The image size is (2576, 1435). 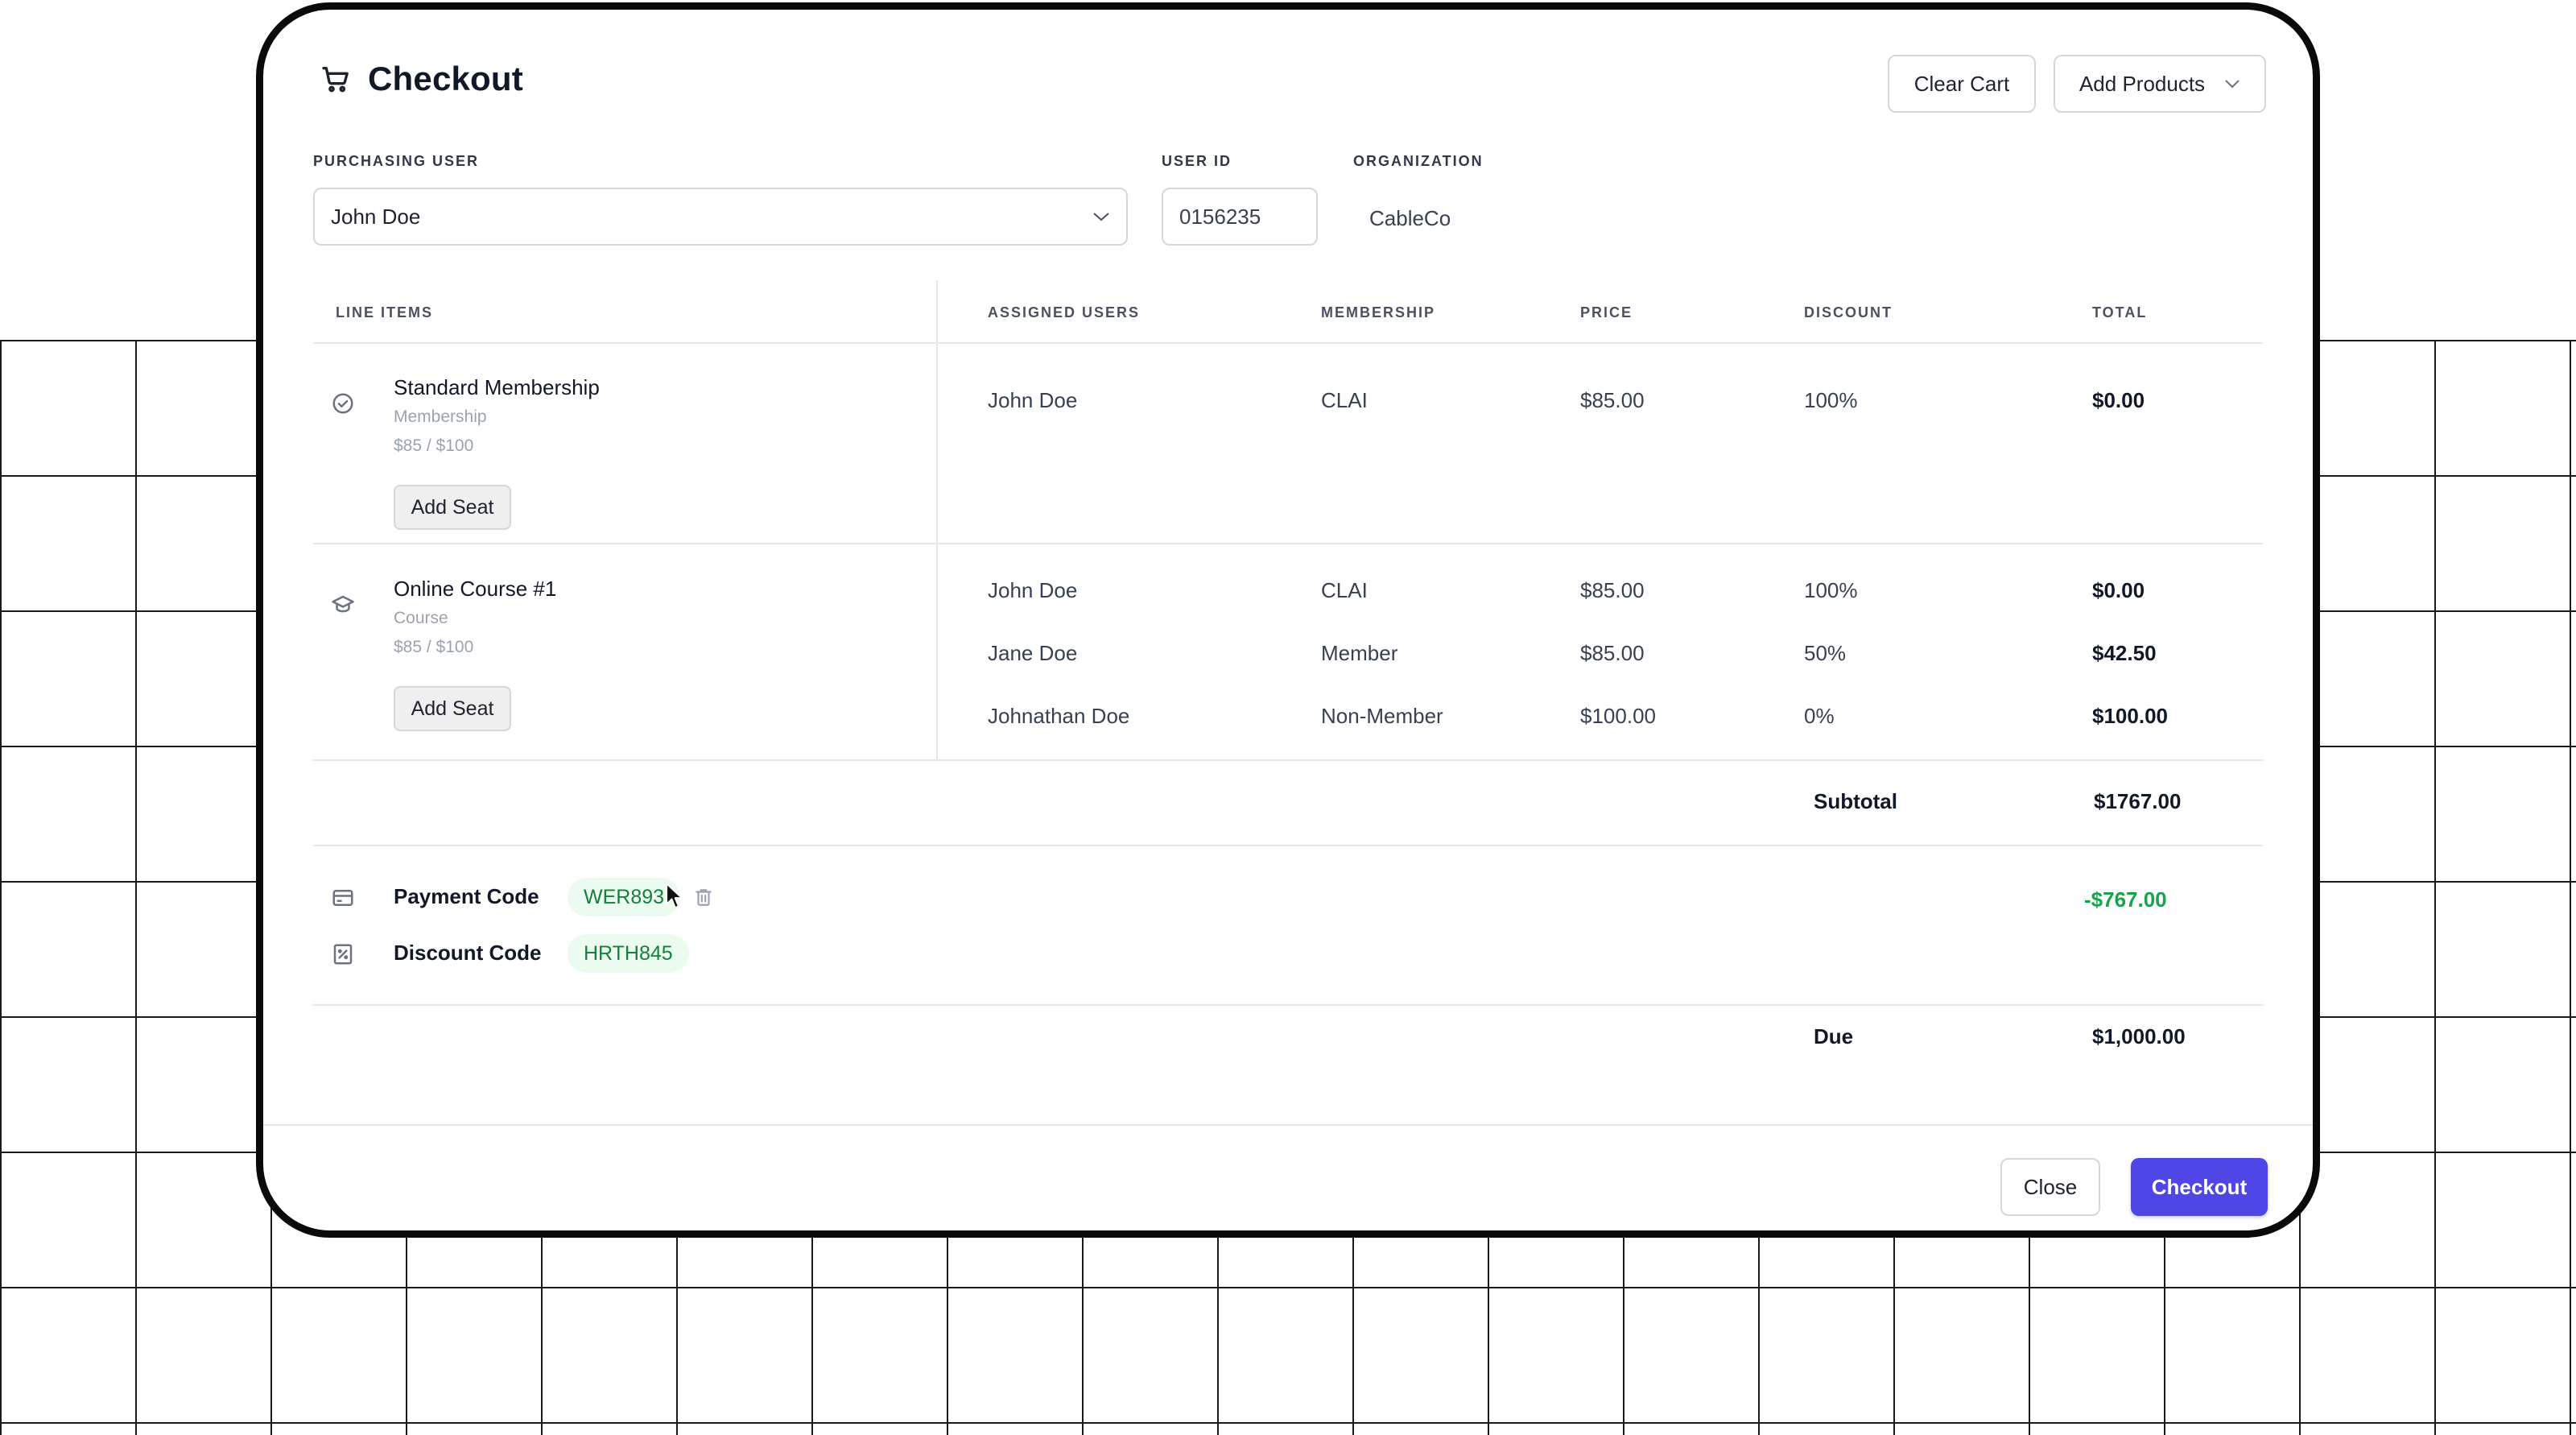 I want to click on footer-divider, so click(x=1288, y=1125).